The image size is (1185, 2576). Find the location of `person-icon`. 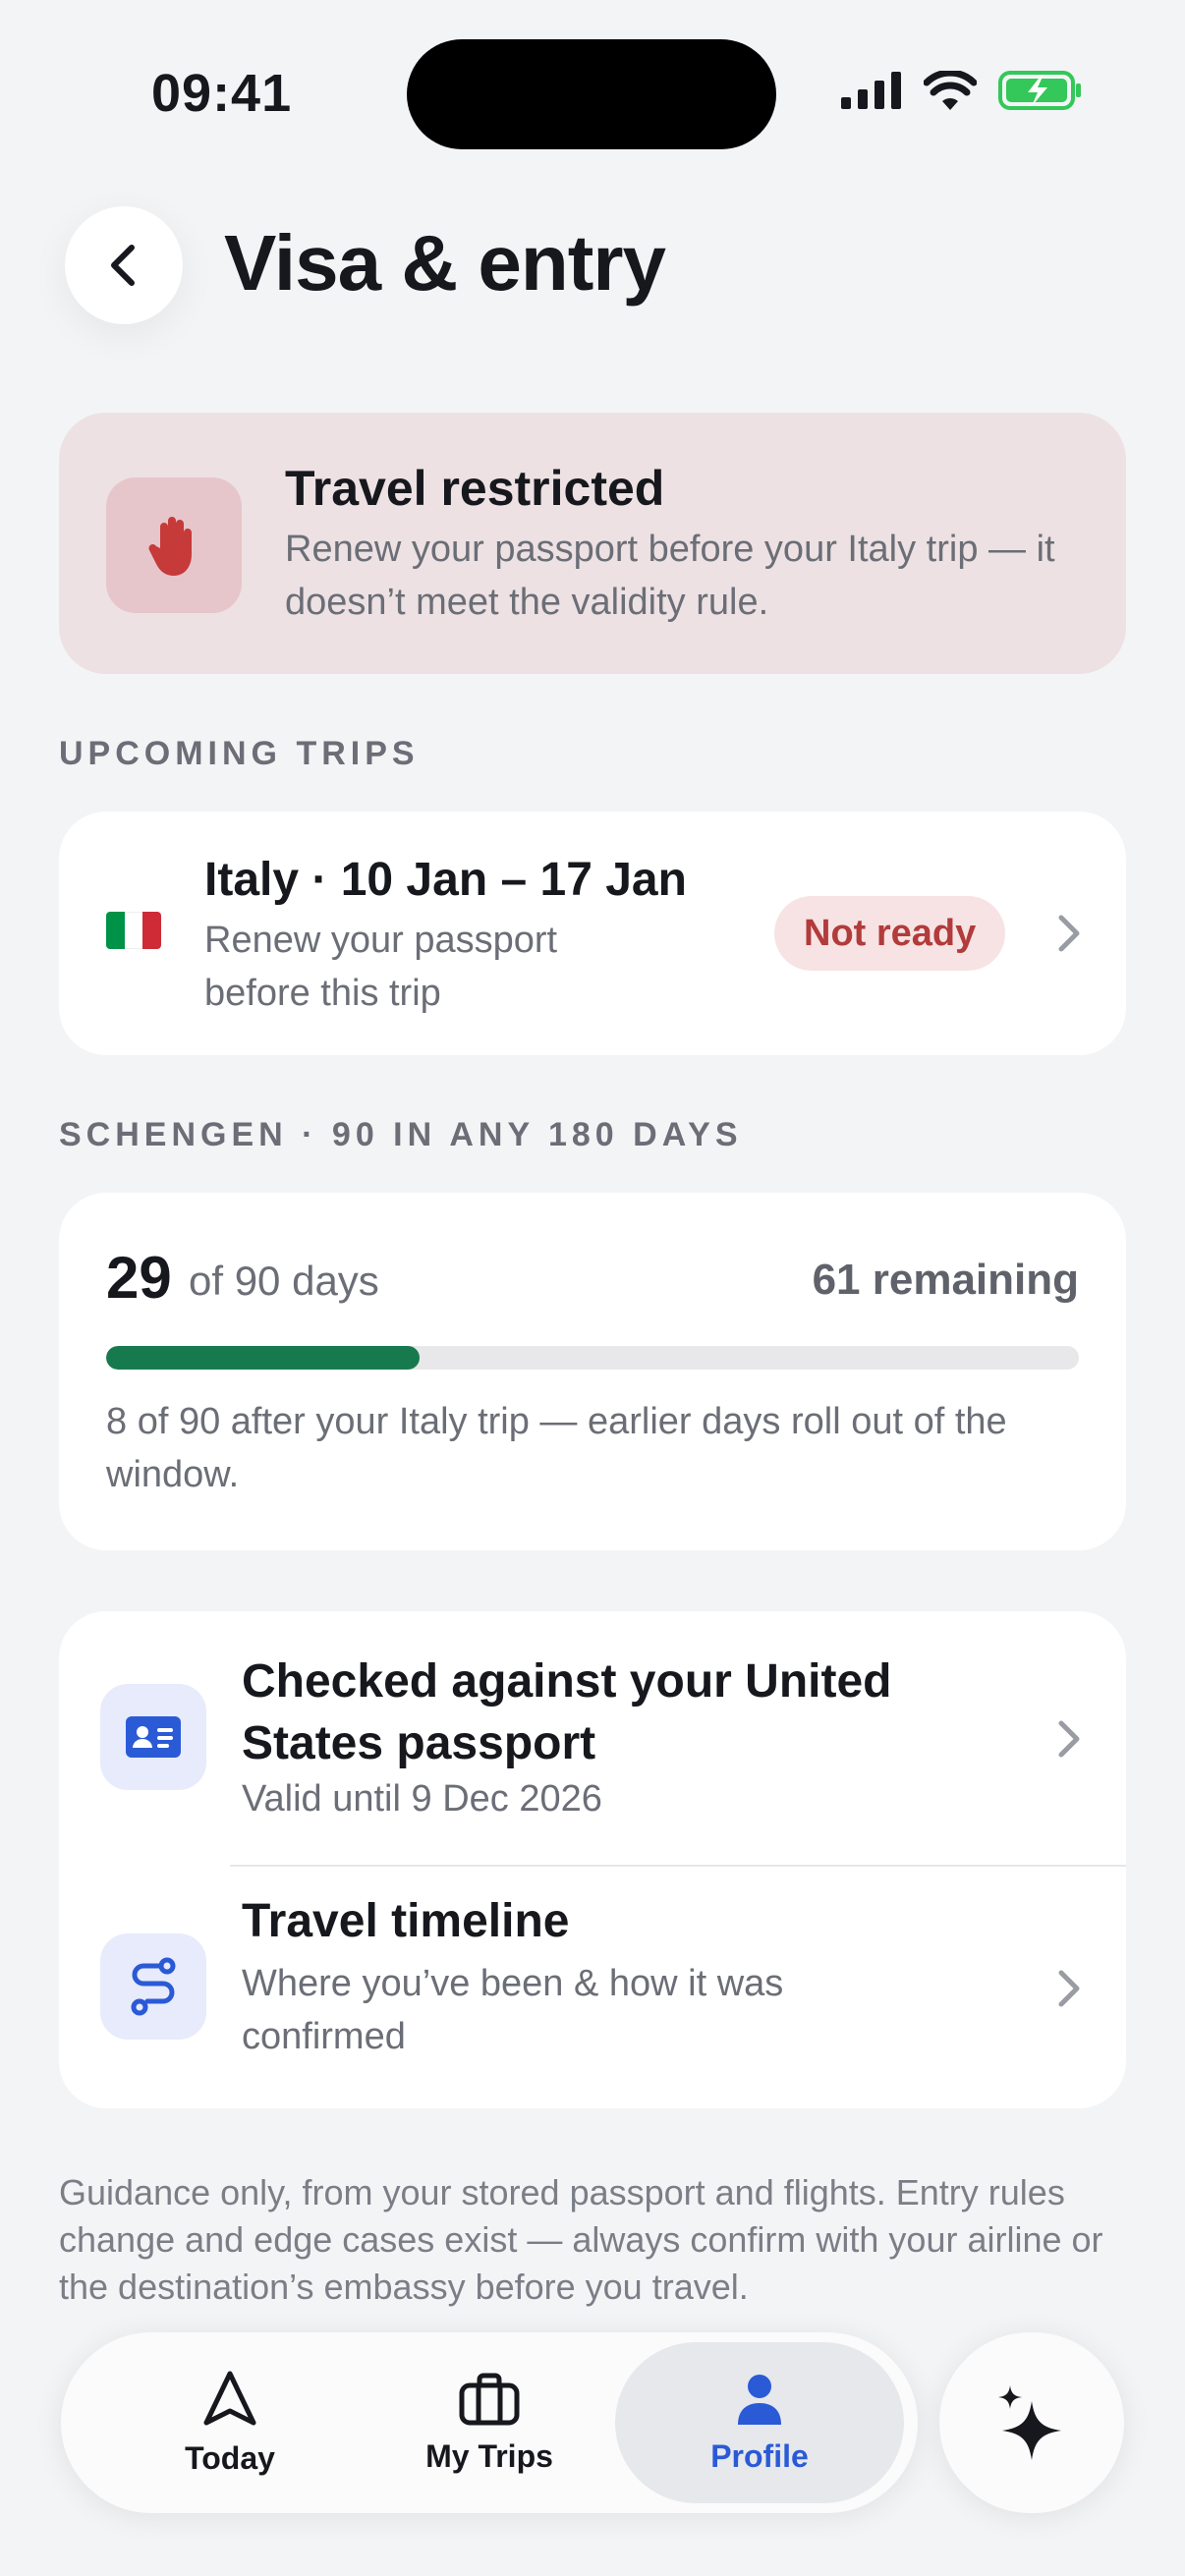

person-icon is located at coordinates (759, 2399).